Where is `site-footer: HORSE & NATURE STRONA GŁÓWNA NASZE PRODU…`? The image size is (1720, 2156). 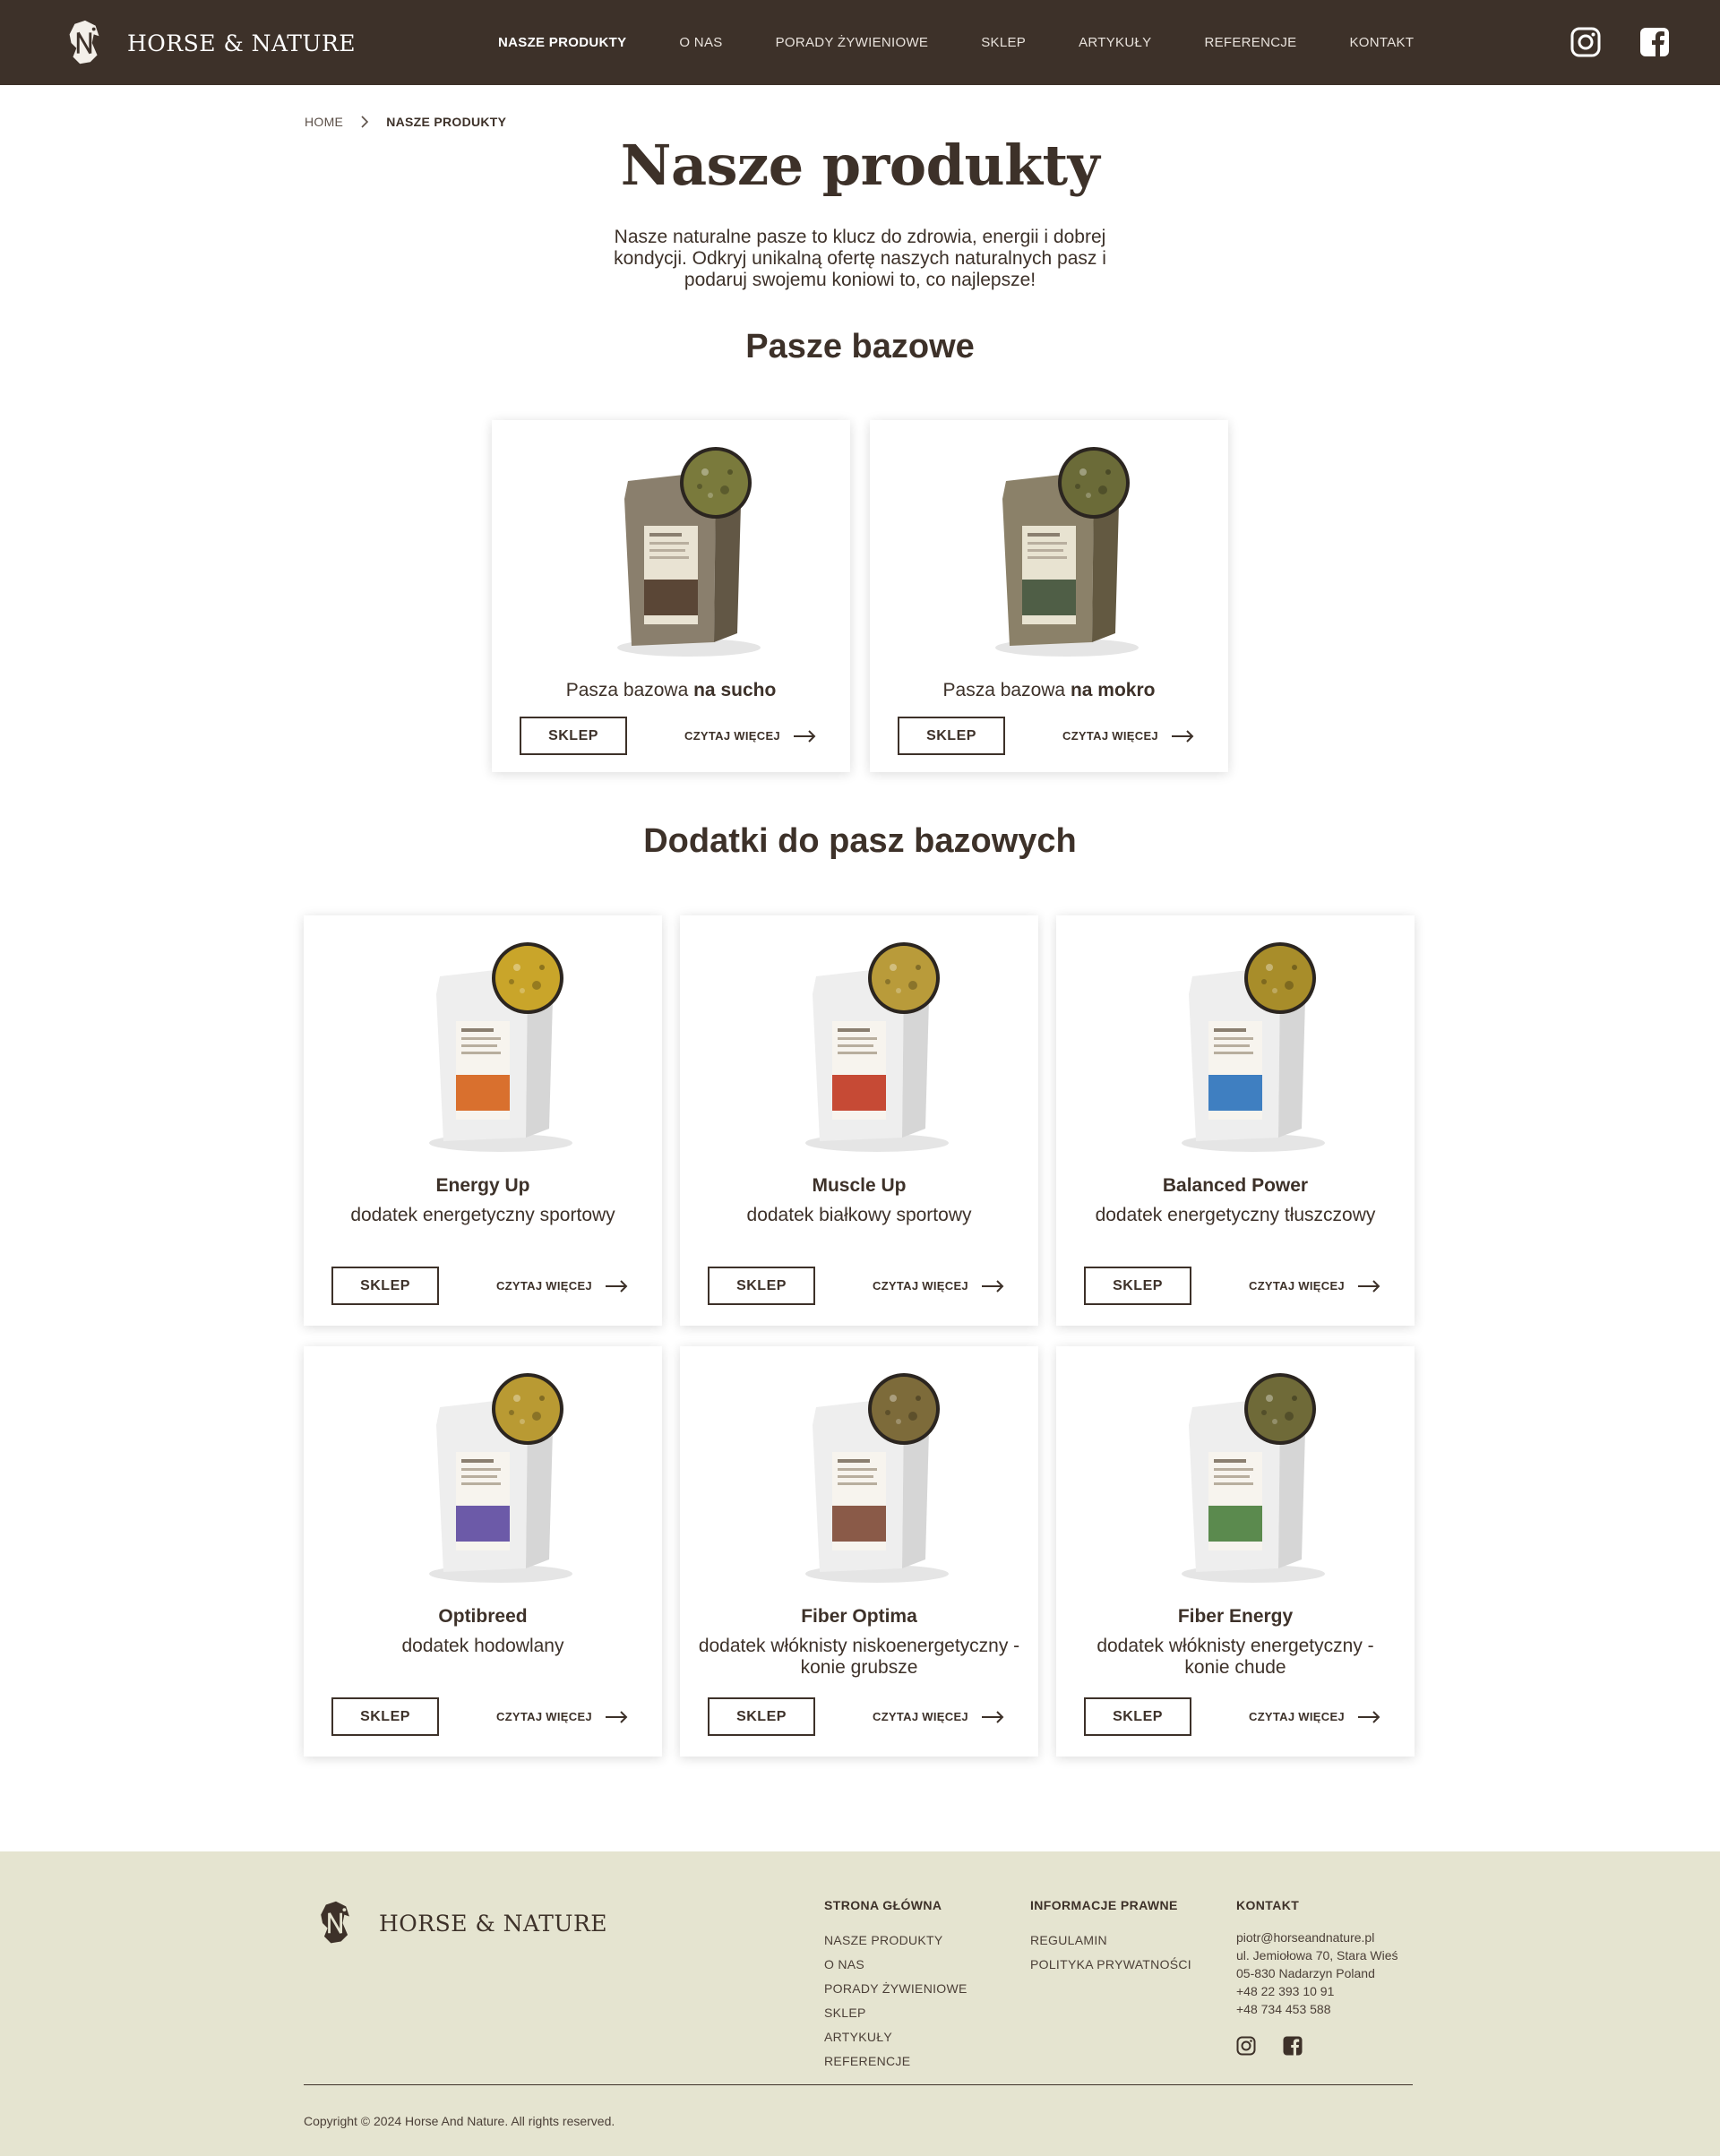 site-footer: HORSE & NATURE STRONA GŁÓWNA NASZE PRODU… is located at coordinates (860, 2003).